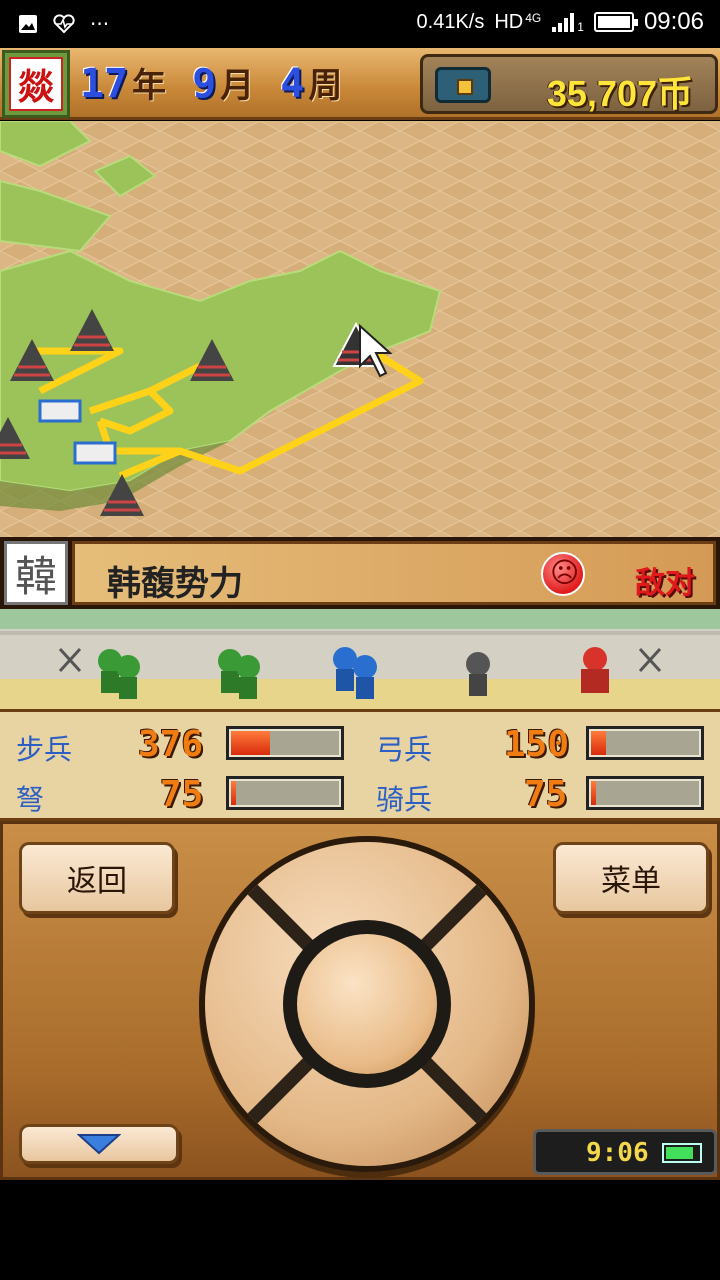  I want to click on month-unit: 月, so click(237, 86).